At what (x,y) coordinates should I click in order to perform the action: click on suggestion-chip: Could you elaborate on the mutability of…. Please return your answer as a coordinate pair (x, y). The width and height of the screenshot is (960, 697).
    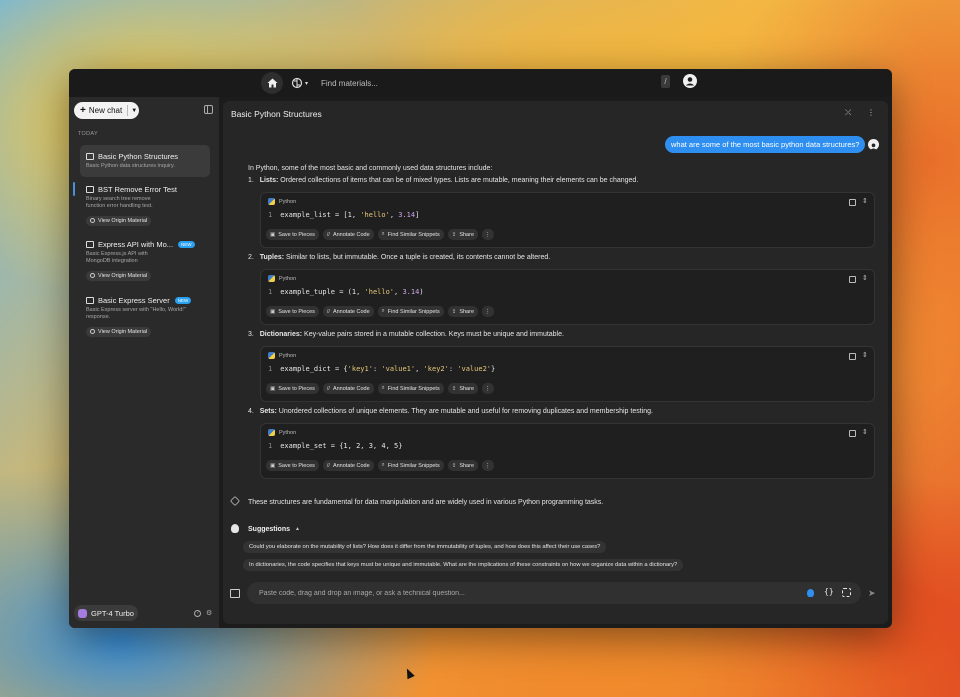
    Looking at the image, I should click on (425, 547).